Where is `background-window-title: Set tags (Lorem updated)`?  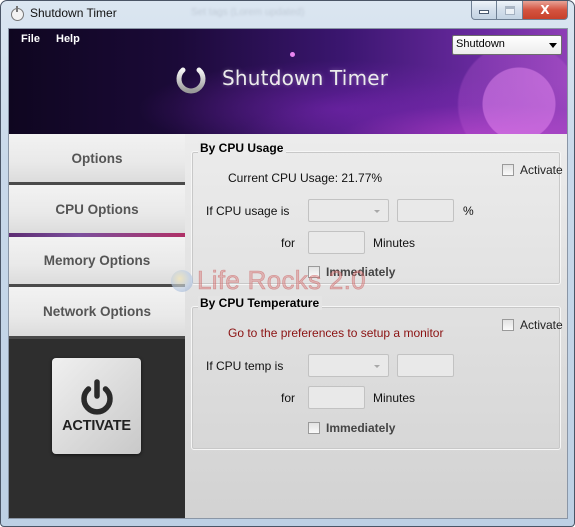 background-window-title: Set tags (Lorem updated) is located at coordinates (248, 12).